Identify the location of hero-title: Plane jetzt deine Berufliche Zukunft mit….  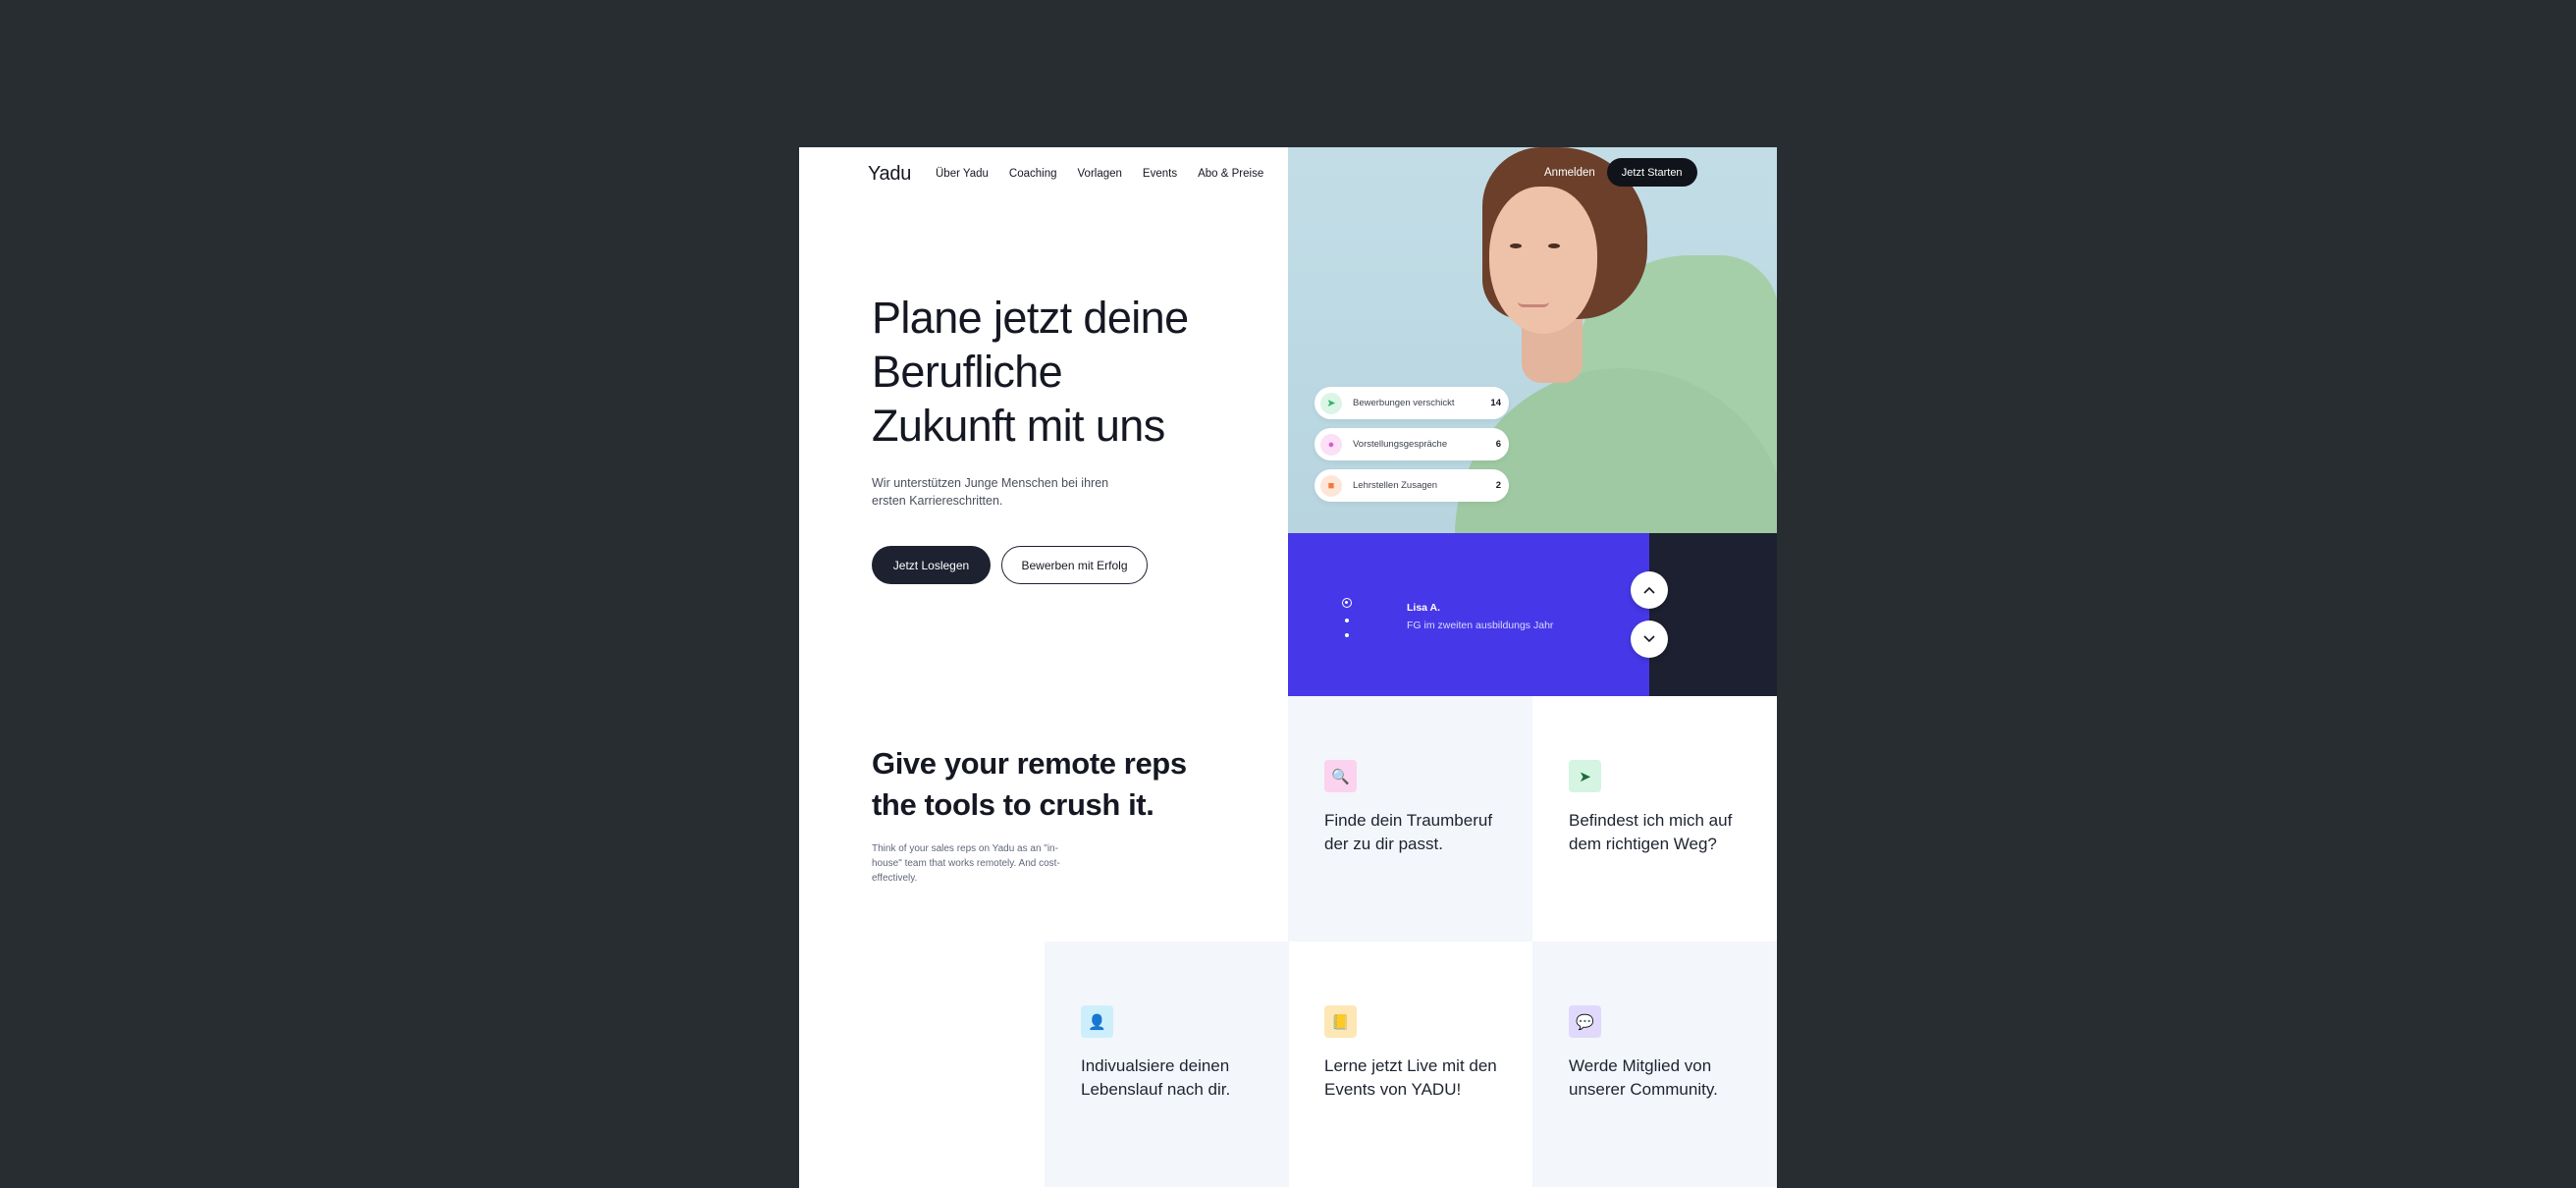
(1030, 372).